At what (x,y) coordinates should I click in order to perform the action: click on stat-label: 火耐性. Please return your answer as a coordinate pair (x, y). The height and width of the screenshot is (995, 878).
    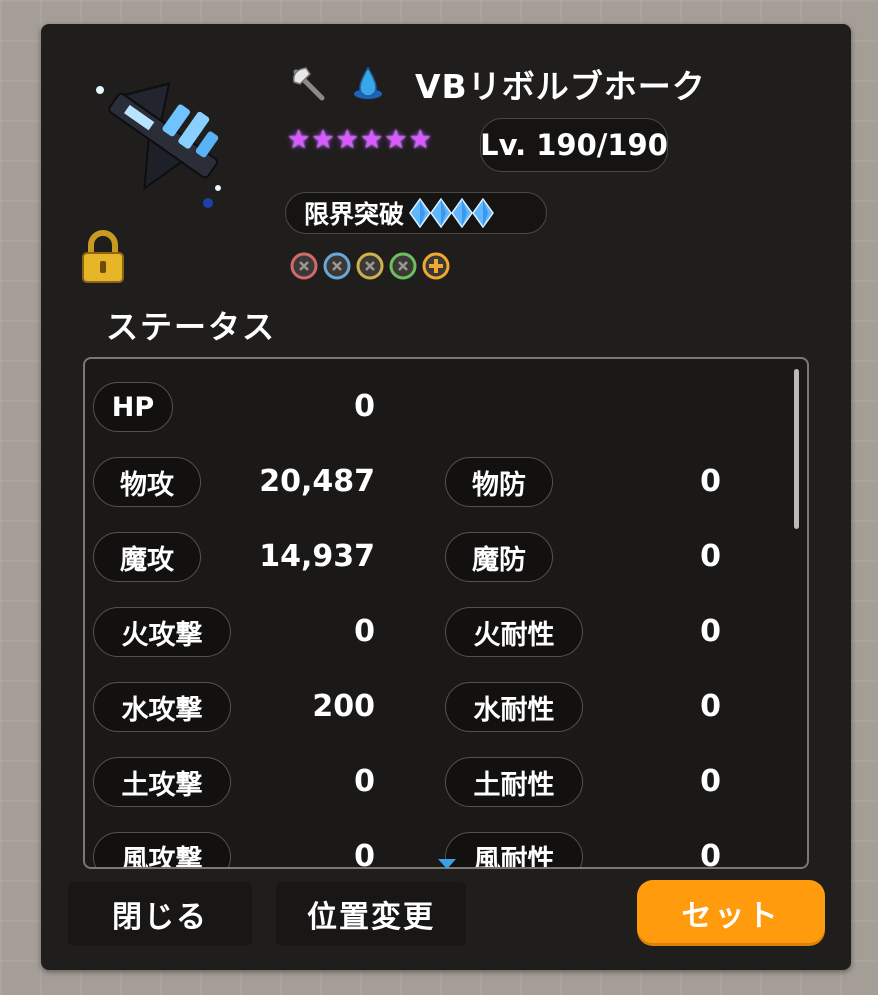
    Looking at the image, I should click on (514, 632).